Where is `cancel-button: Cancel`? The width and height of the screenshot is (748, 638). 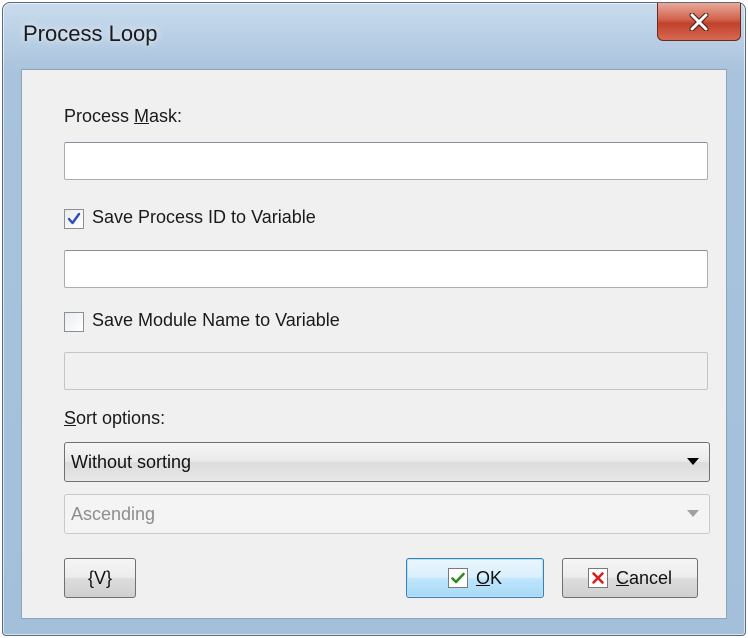 cancel-button: Cancel is located at coordinates (630, 578).